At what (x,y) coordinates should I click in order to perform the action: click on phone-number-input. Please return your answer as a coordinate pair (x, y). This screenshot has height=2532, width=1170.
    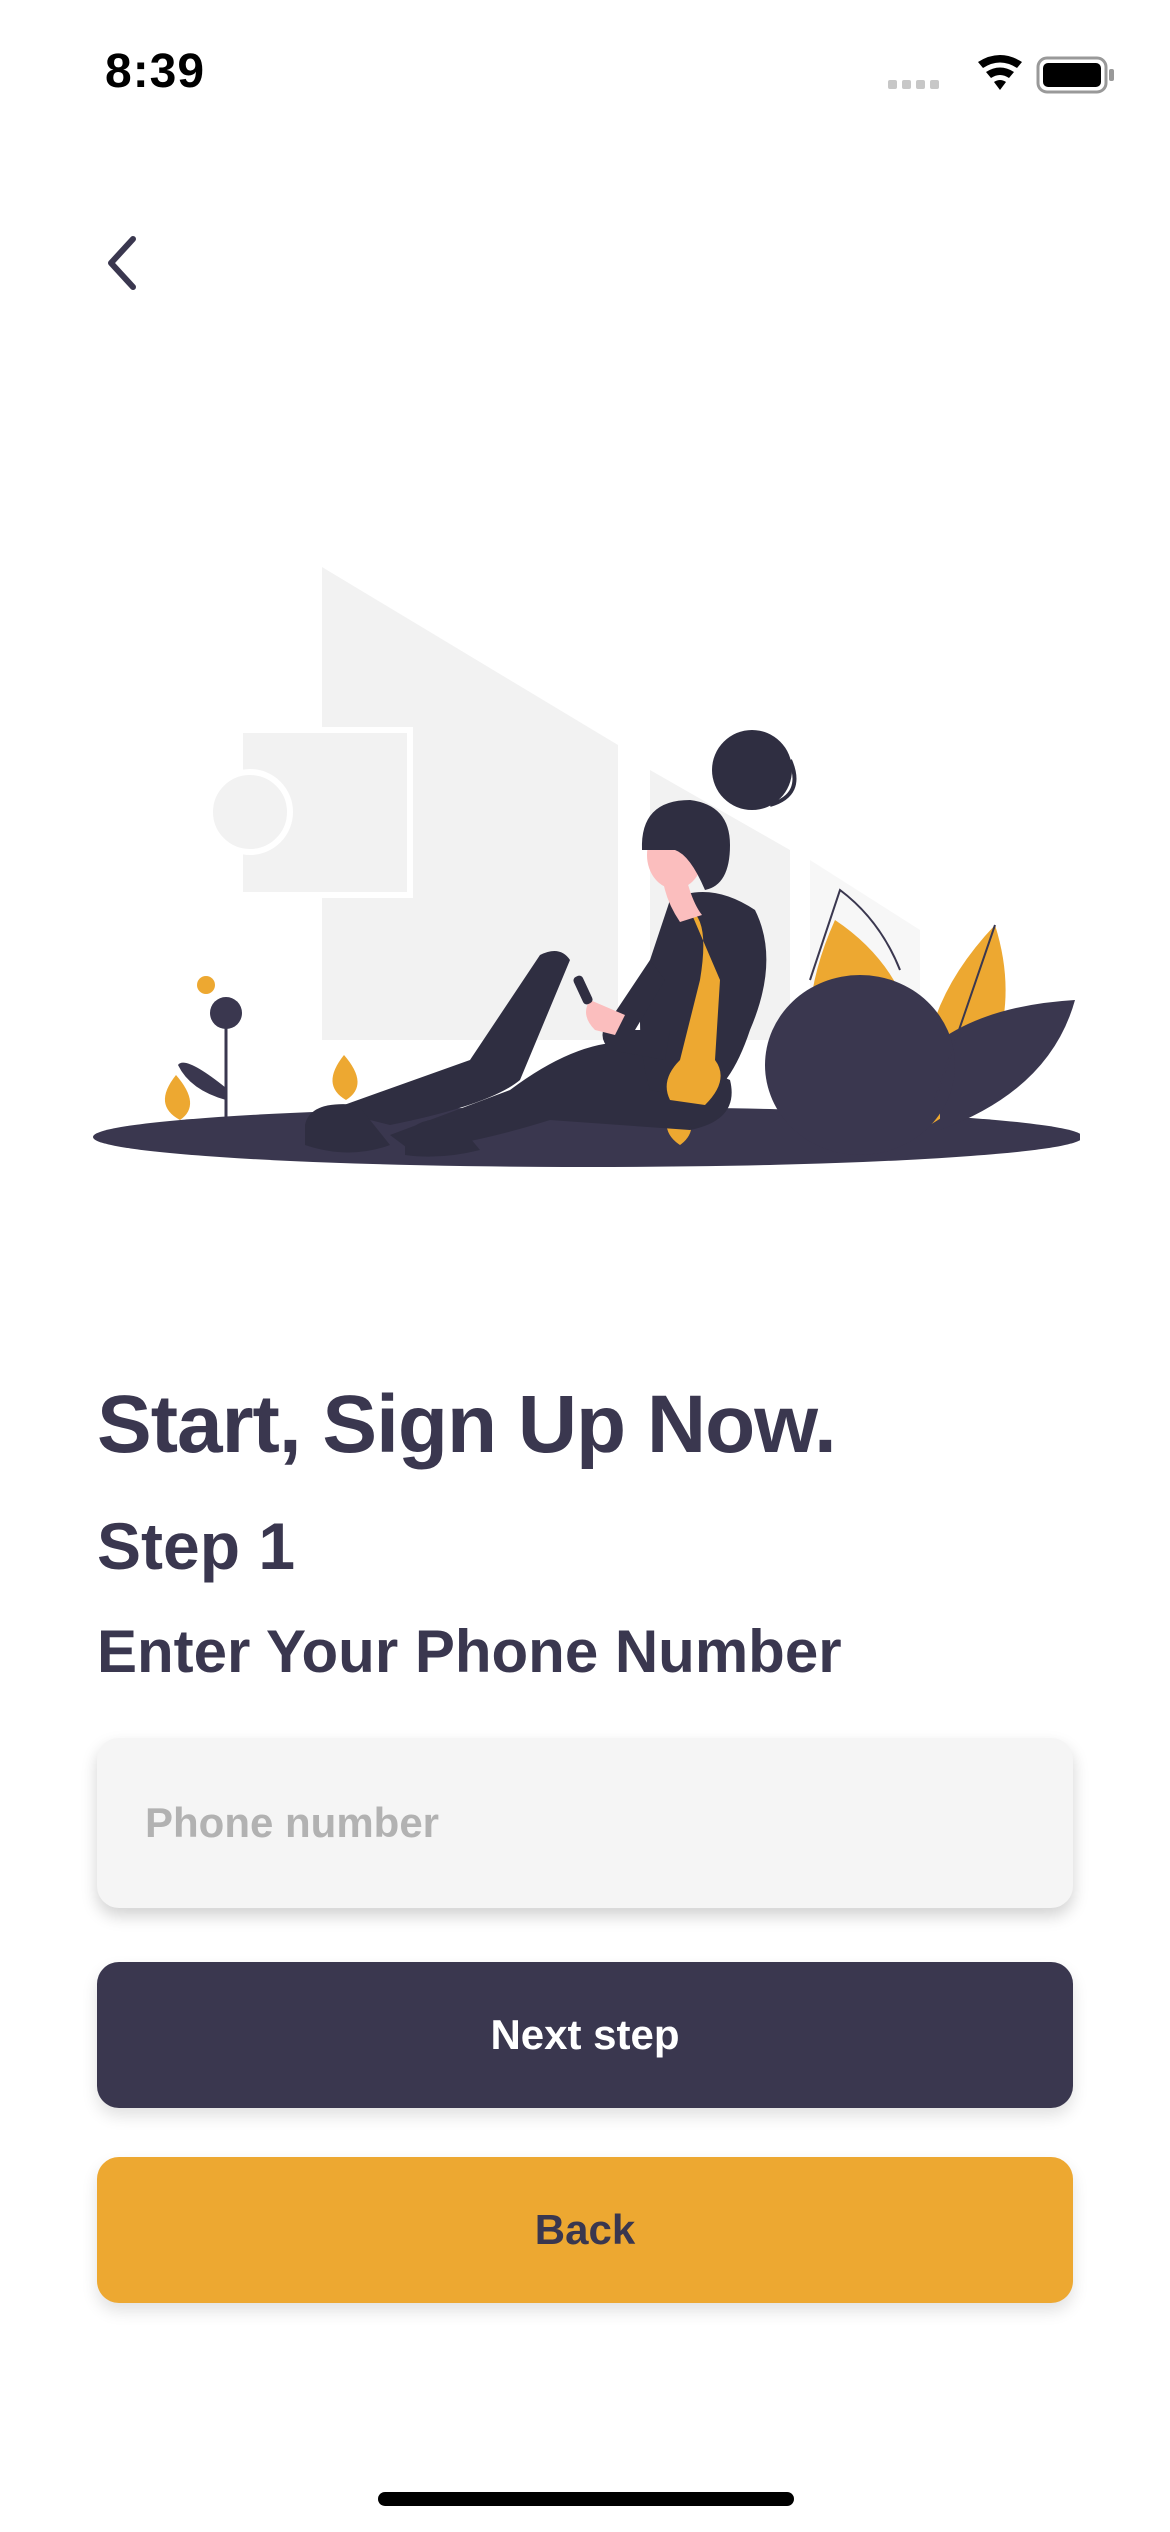
    Looking at the image, I should click on (585, 1823).